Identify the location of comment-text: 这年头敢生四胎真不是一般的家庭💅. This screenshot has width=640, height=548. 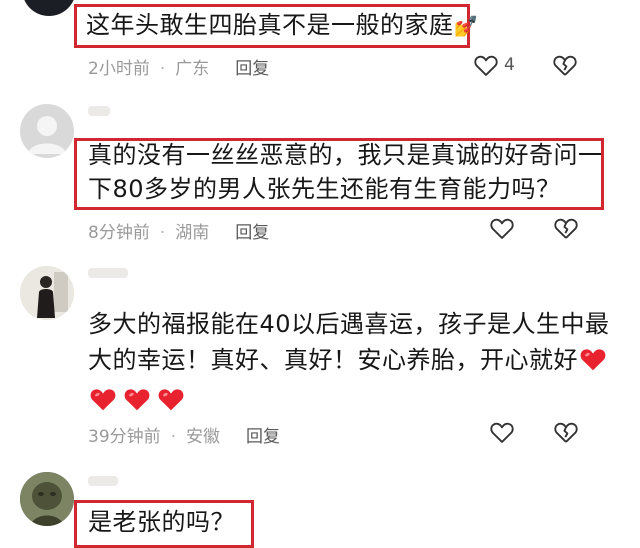
(282, 25).